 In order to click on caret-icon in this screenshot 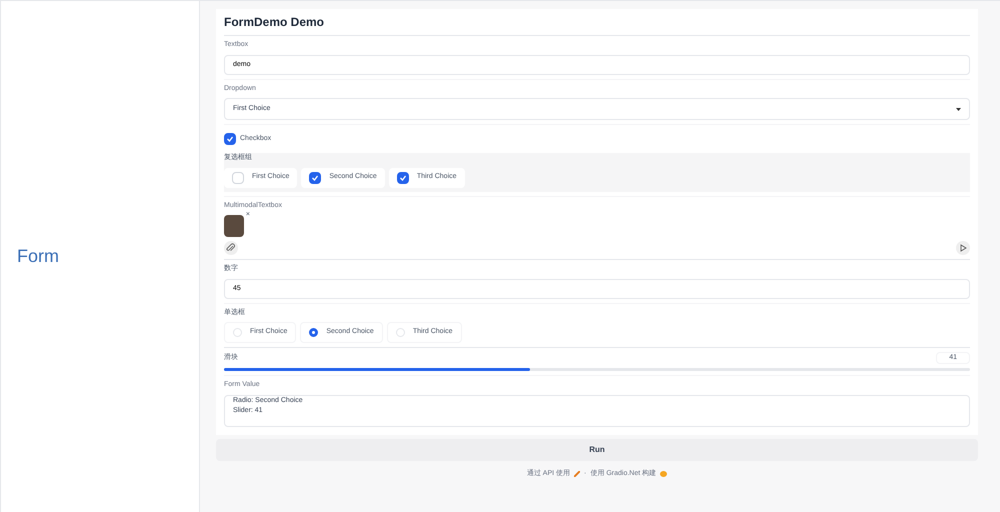, I will do `click(958, 109)`.